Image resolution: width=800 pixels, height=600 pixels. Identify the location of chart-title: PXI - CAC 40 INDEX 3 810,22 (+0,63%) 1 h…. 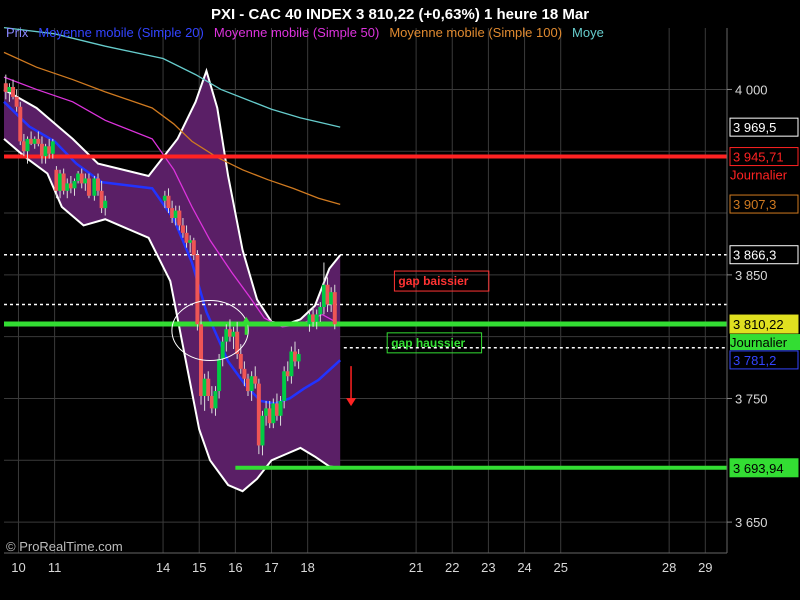
(400, 14).